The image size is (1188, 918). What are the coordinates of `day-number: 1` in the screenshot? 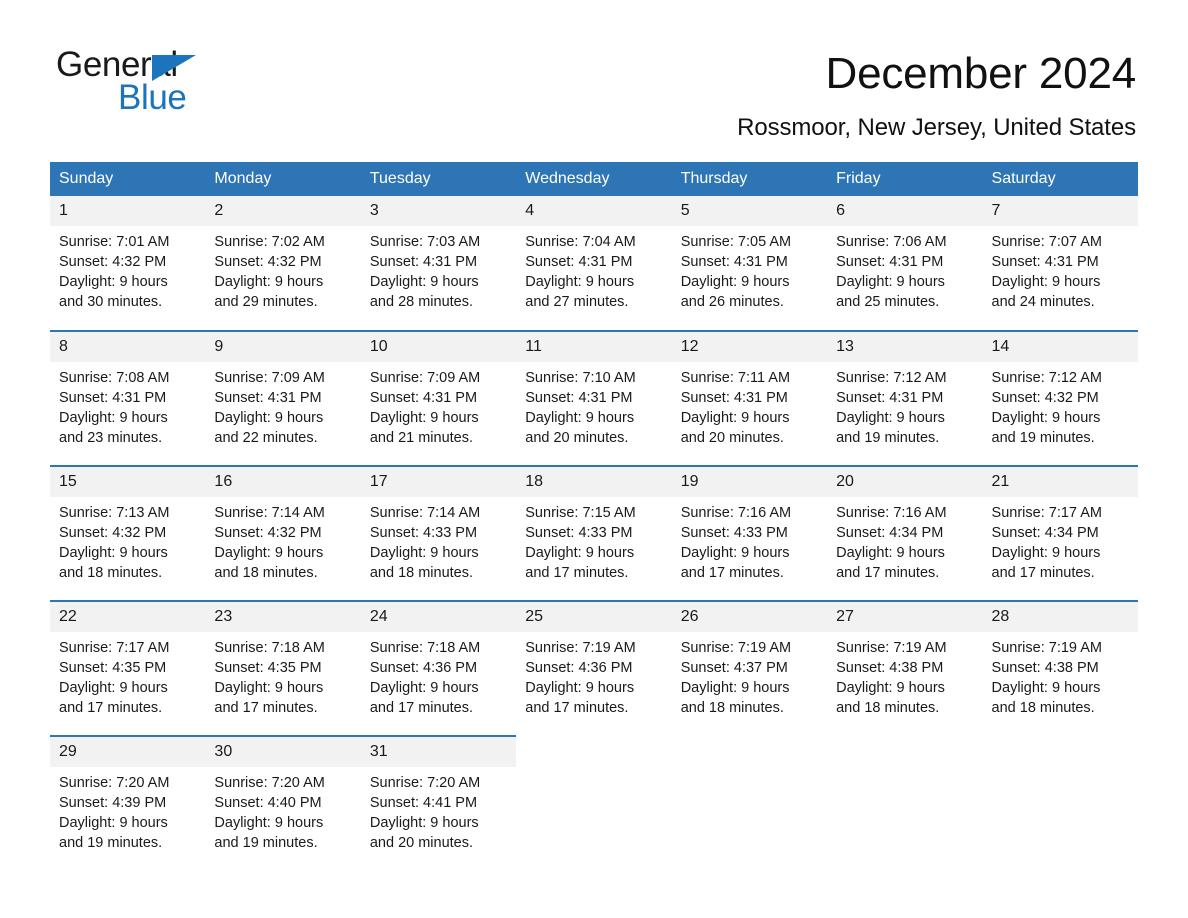 It's located at (128, 211).